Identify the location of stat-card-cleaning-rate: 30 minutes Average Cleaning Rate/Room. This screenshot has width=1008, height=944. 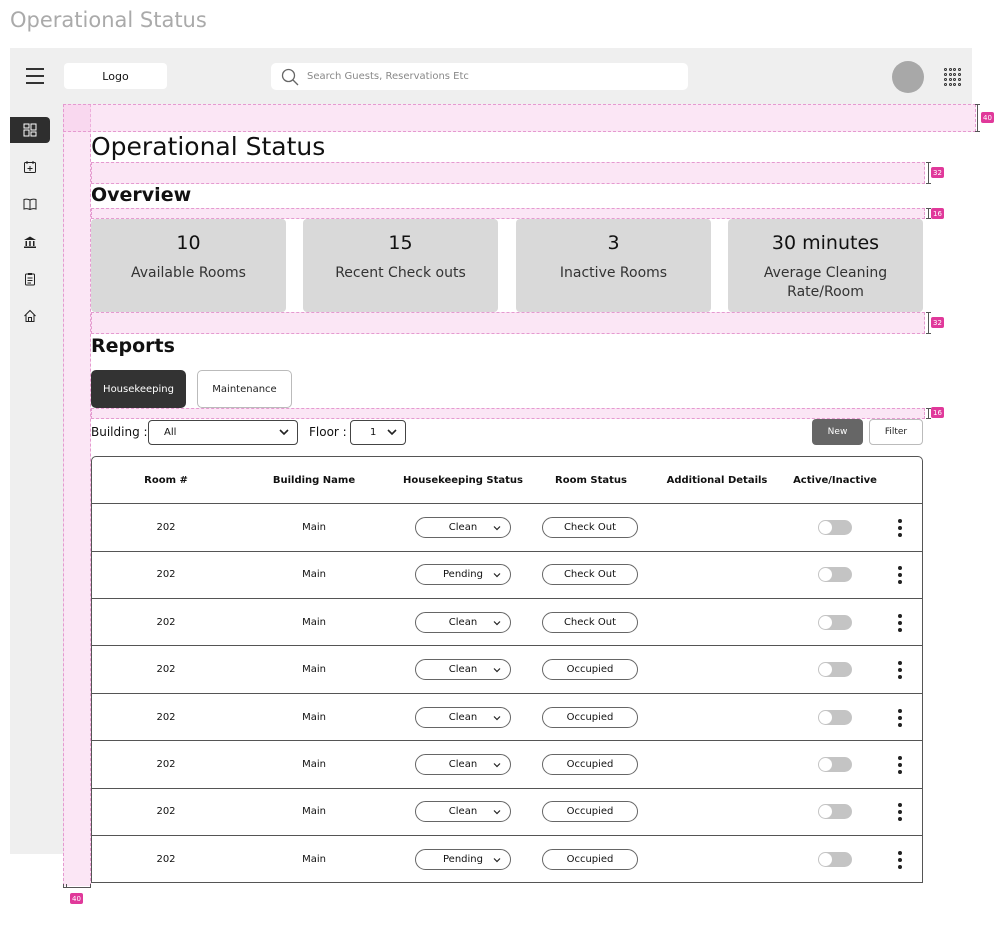
(825, 265).